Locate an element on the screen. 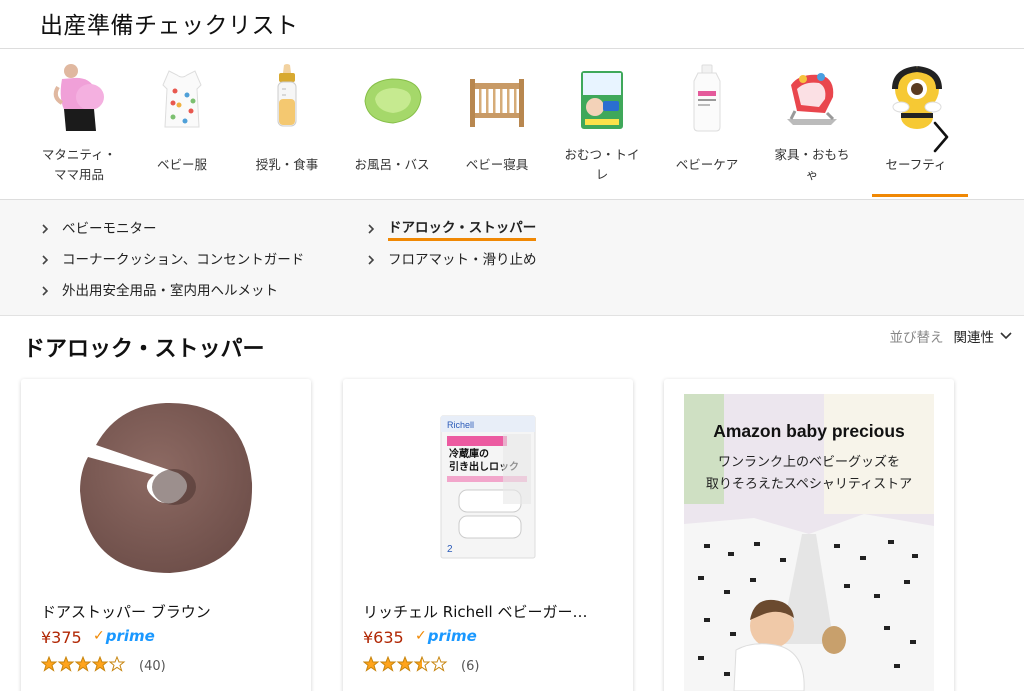 The height and width of the screenshot is (691, 1024). subcategory-door-lock: ドアロック・ストッパー is located at coordinates (451, 229).